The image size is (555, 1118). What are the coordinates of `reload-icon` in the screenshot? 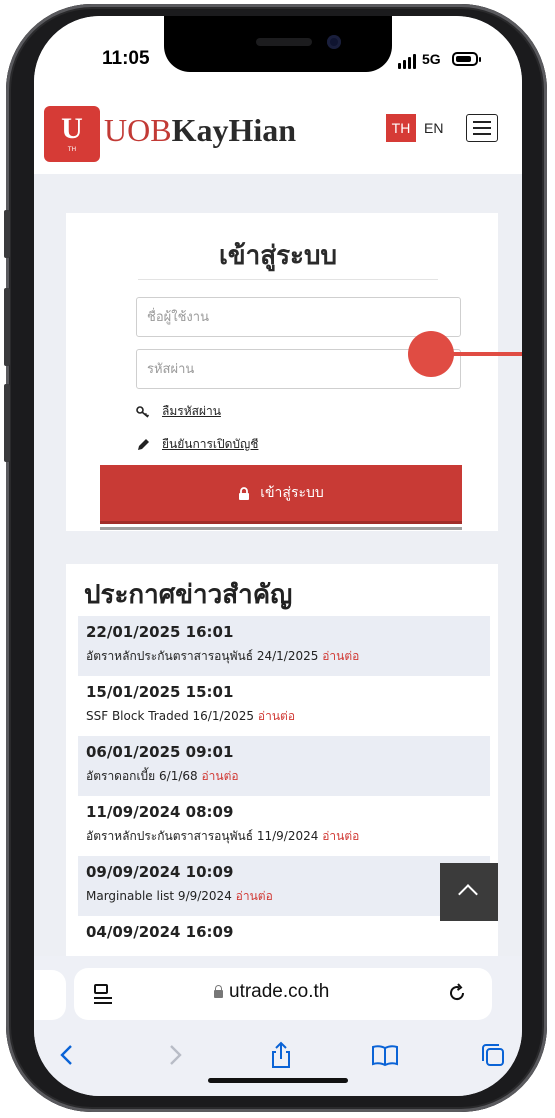 It's located at (457, 993).